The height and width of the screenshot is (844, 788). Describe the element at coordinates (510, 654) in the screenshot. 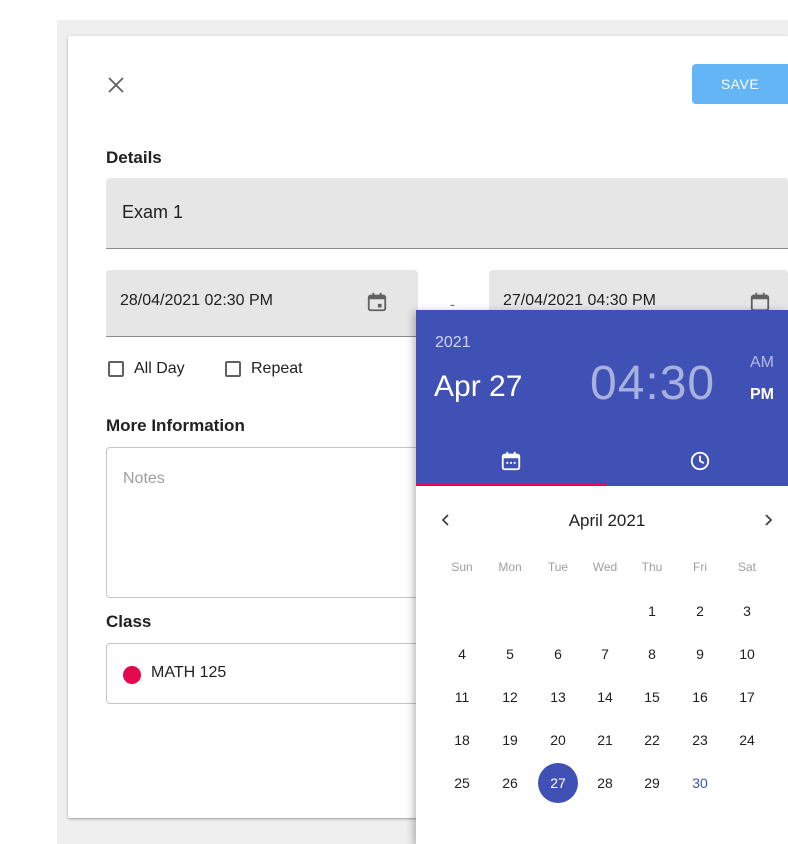

I see `calendar-day-5: 5` at that location.